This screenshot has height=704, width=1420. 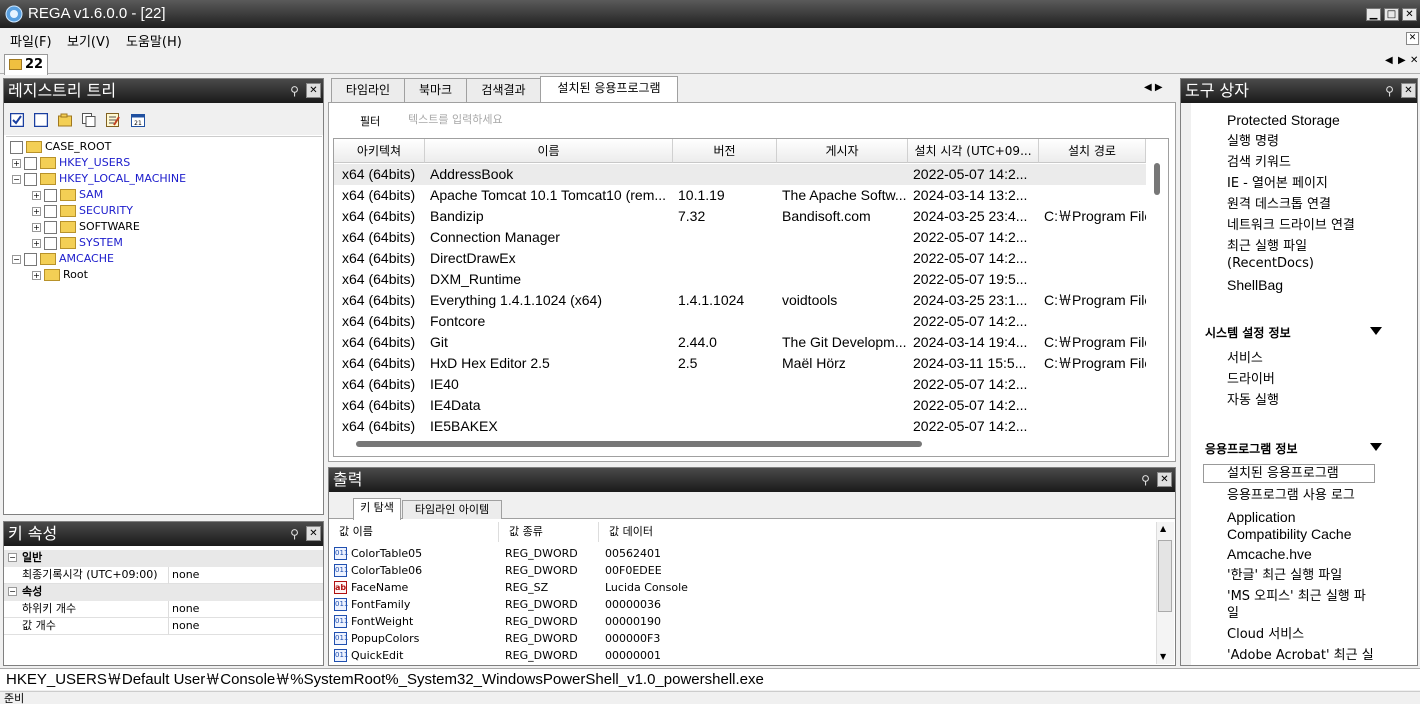 I want to click on toolbox-item: 서비스, so click(x=1302, y=358).